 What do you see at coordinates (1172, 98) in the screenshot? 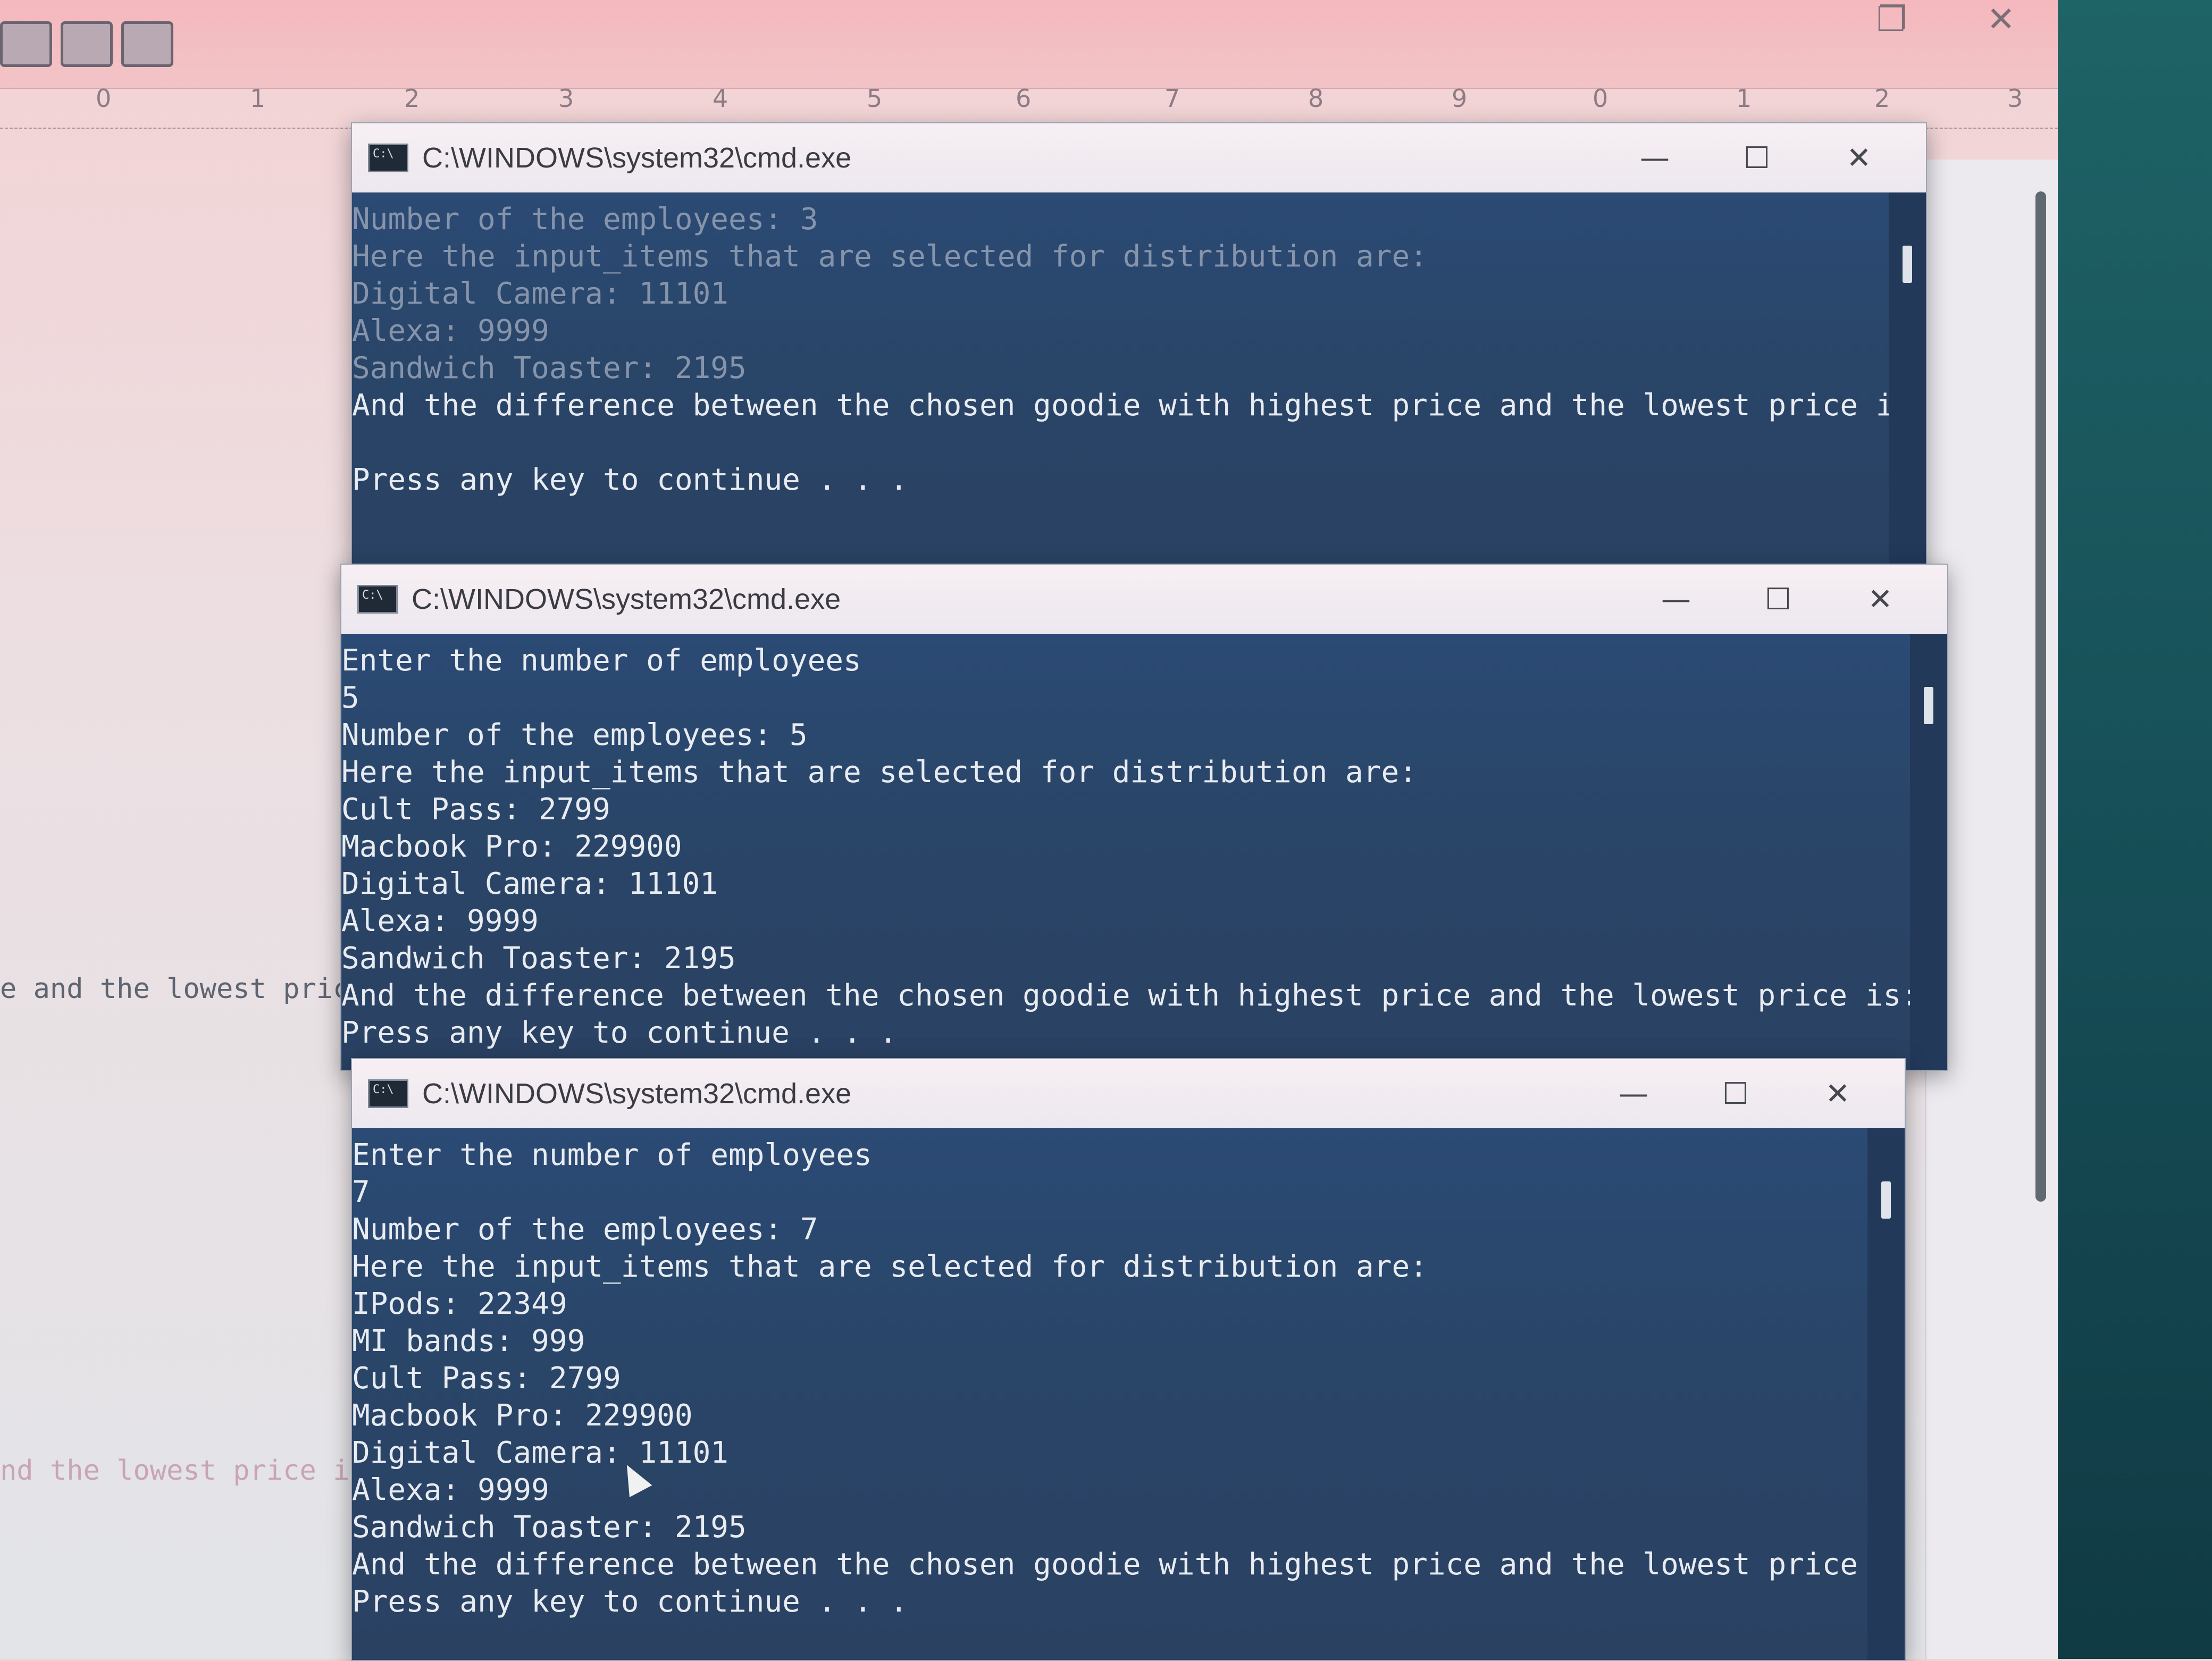
I see `ruler-tick: 7` at bounding box center [1172, 98].